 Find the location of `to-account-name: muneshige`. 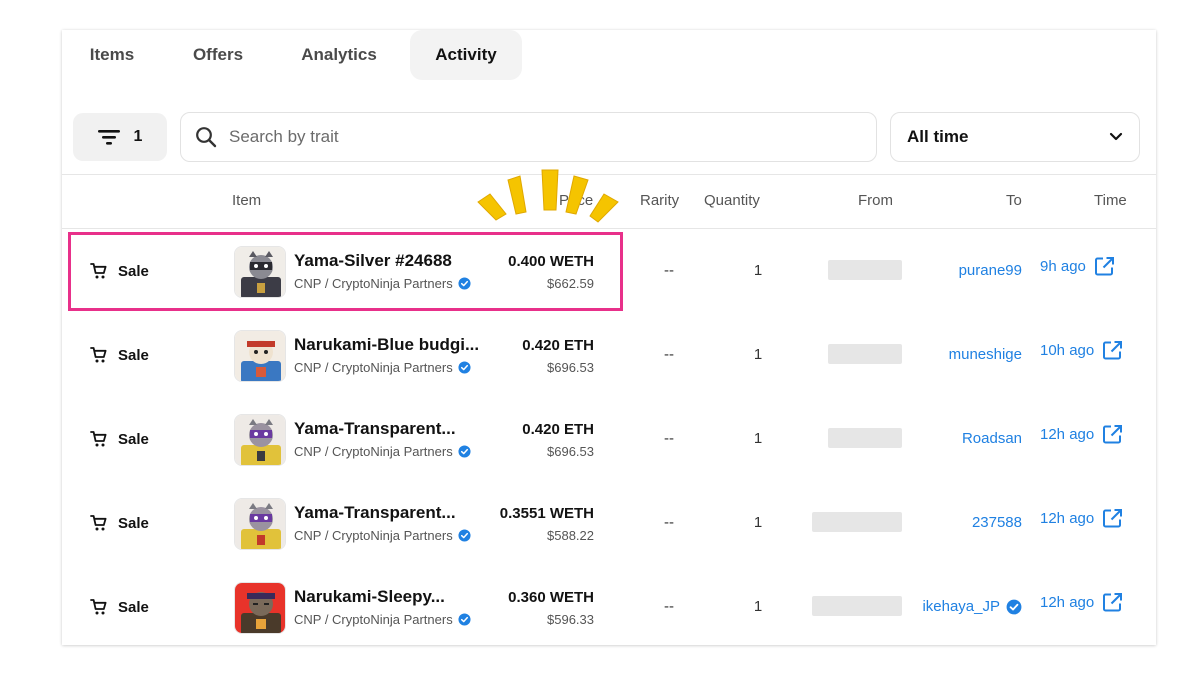

to-account-name: muneshige is located at coordinates (985, 354).